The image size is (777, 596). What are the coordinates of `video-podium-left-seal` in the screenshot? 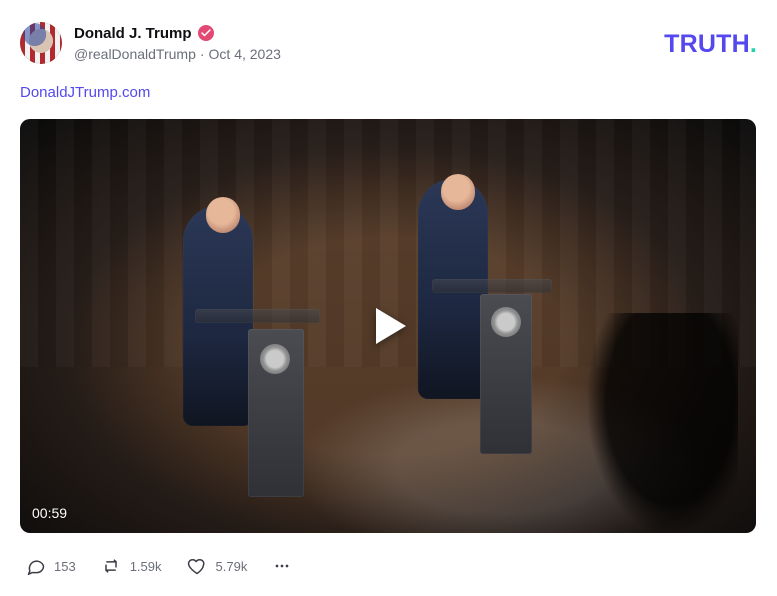 It's located at (275, 359).